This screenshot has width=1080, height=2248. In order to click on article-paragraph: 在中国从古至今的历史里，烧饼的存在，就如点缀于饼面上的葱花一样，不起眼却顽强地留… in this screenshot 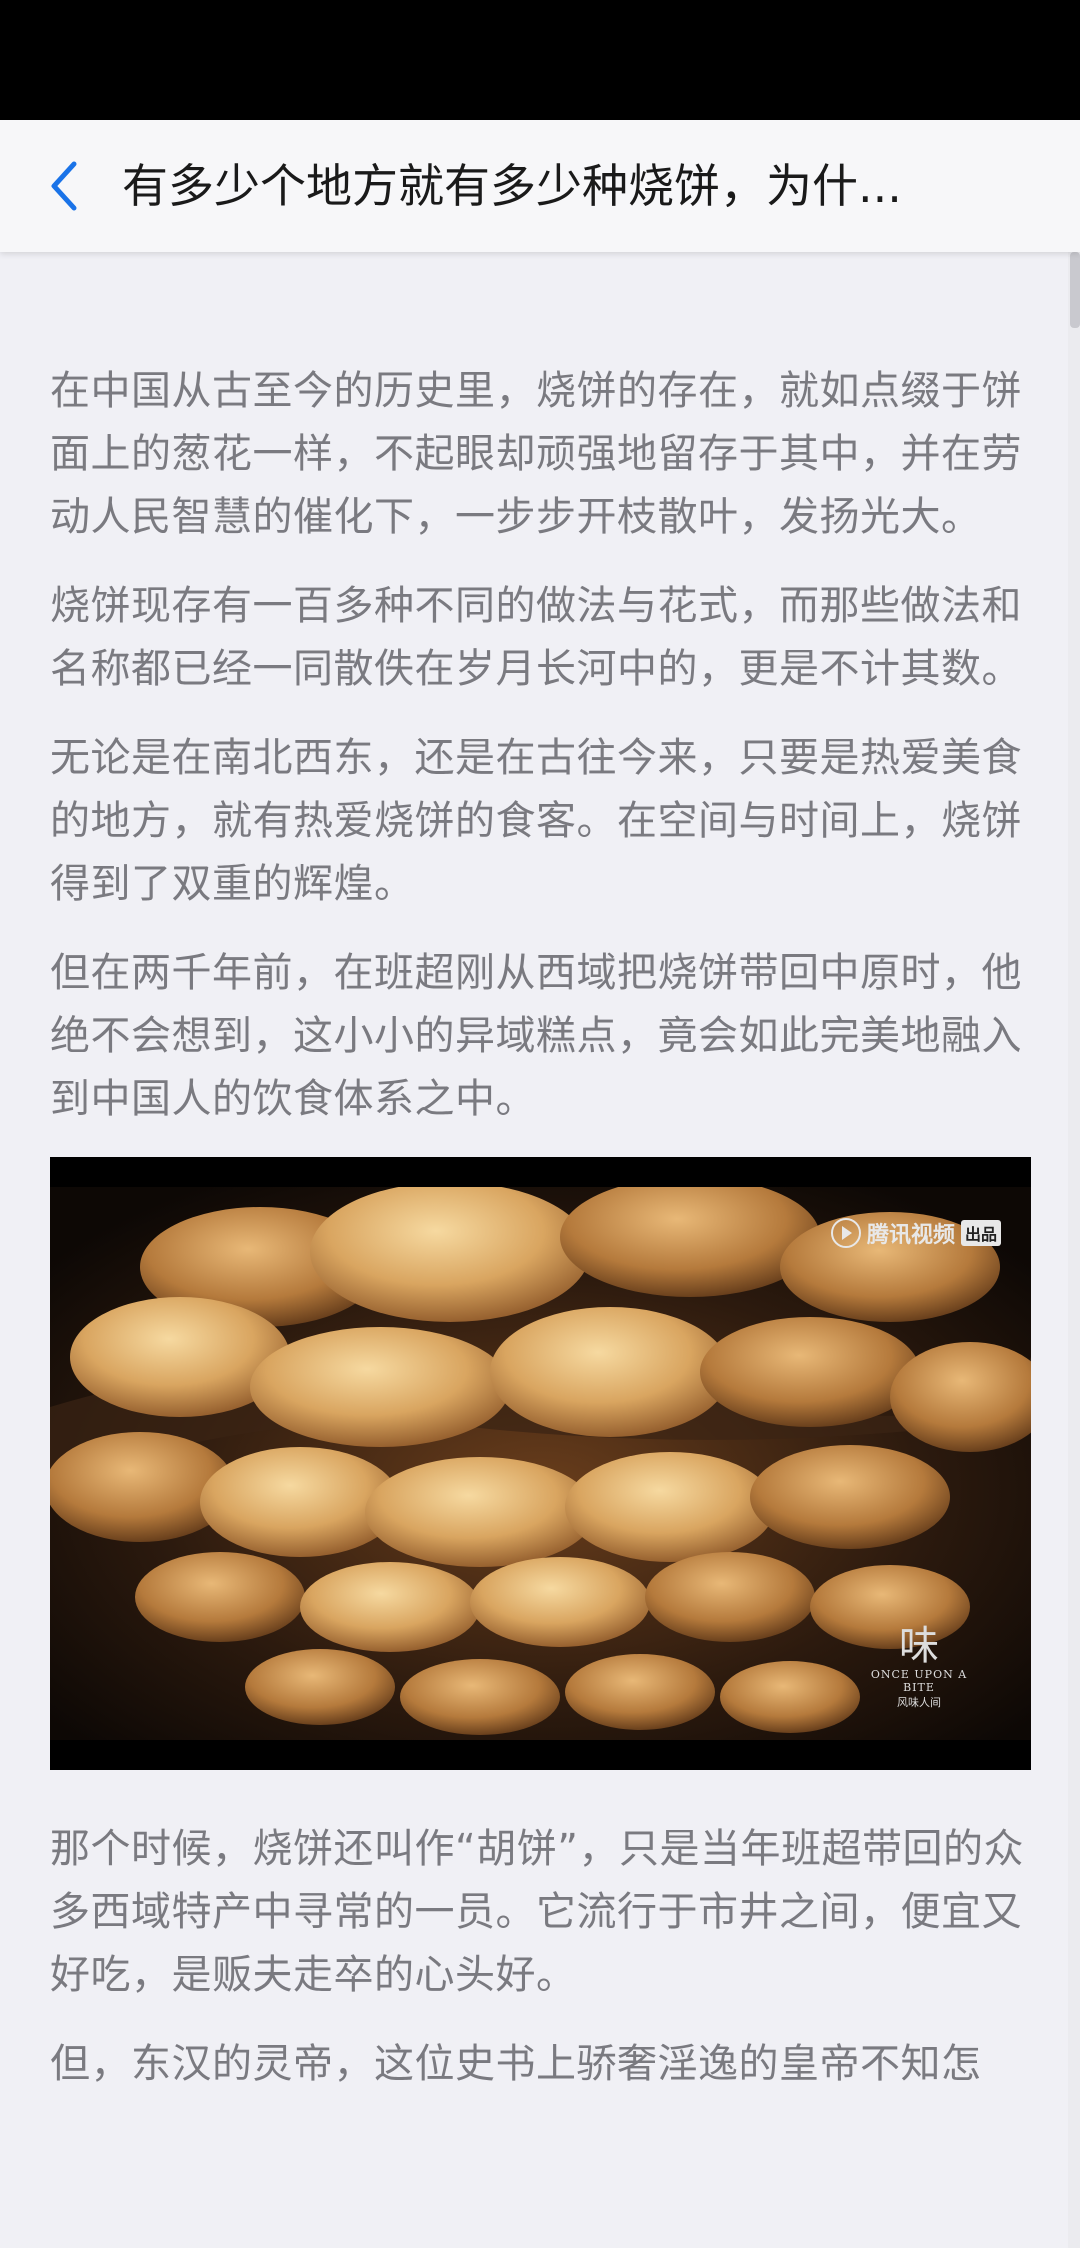, I will do `click(536, 454)`.